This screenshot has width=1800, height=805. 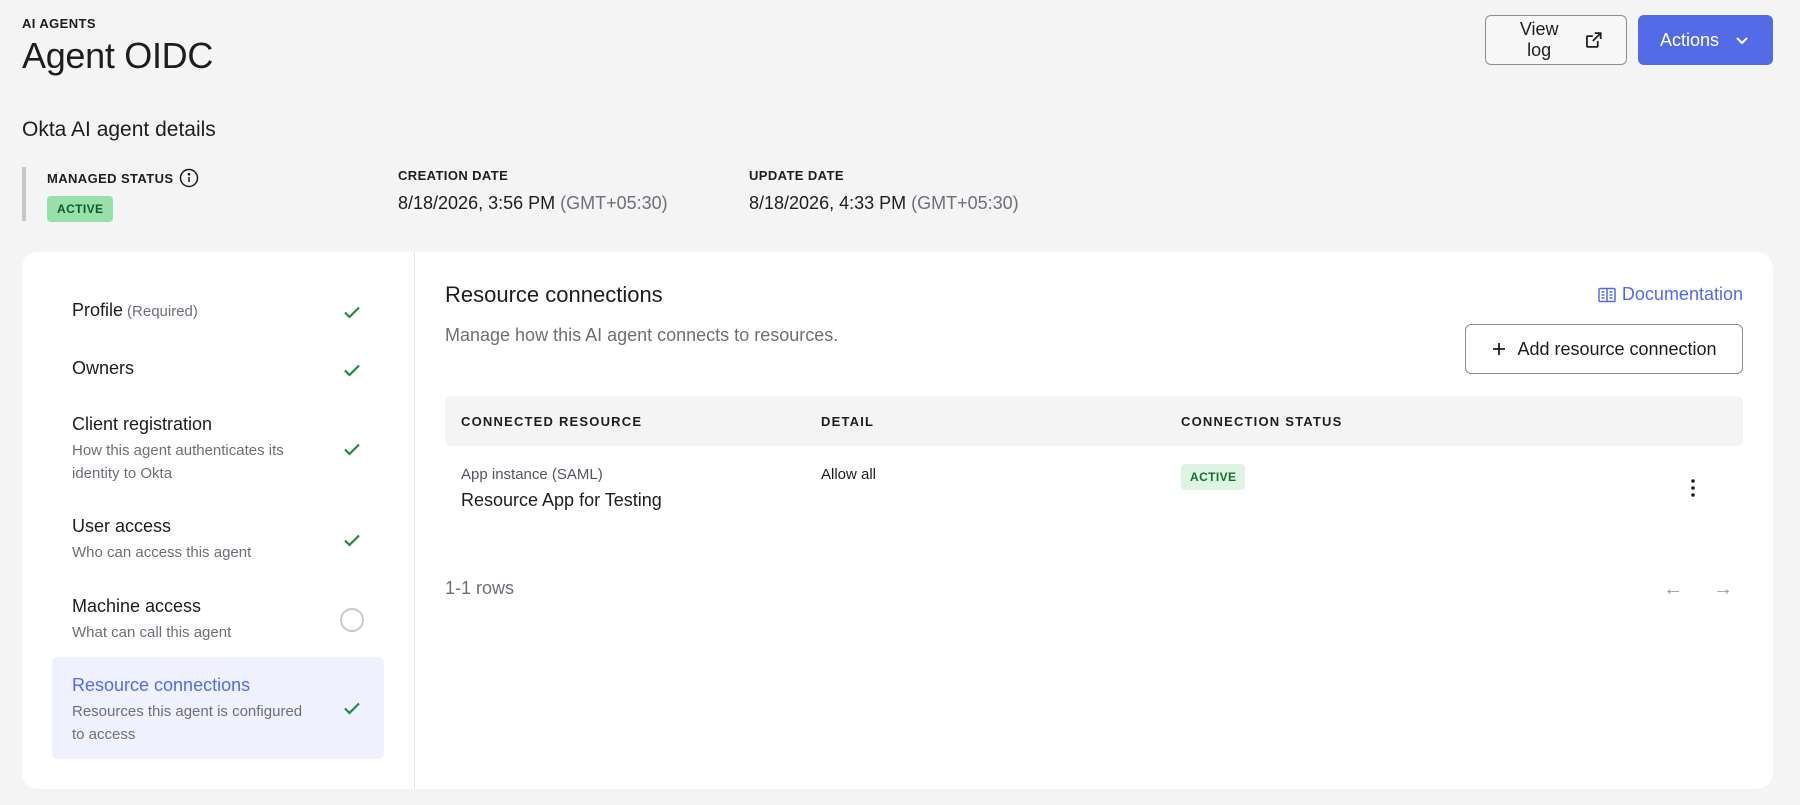 I want to click on page-header: AI AGENTS Agent OIDC, so click(x=117, y=46).